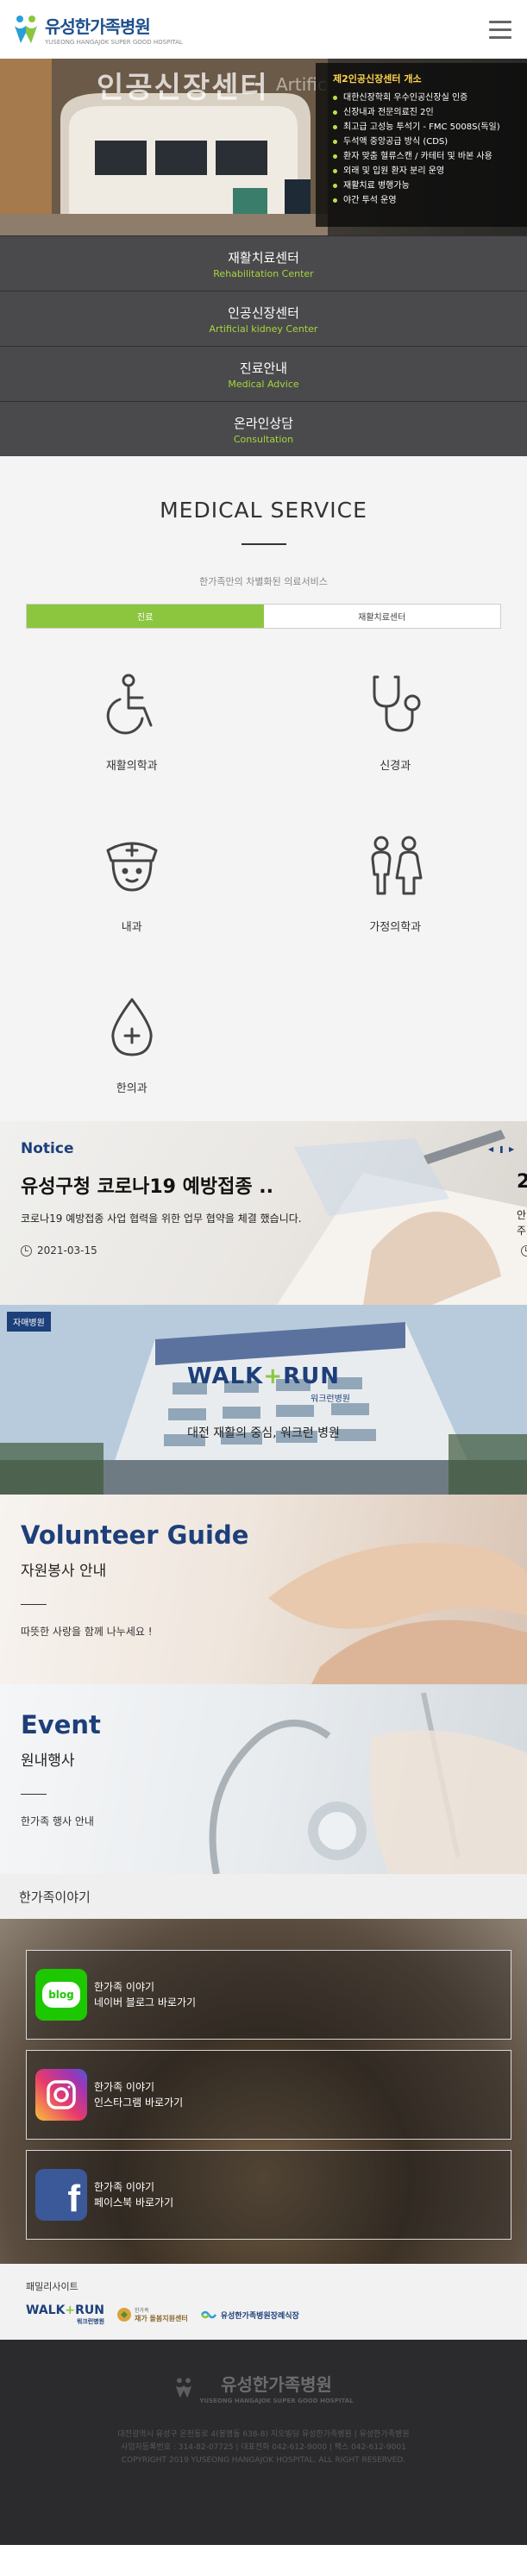 The image size is (527, 2576). I want to click on event-banner: Event 원내행사 한가족 행사 안내, so click(263, 1779).